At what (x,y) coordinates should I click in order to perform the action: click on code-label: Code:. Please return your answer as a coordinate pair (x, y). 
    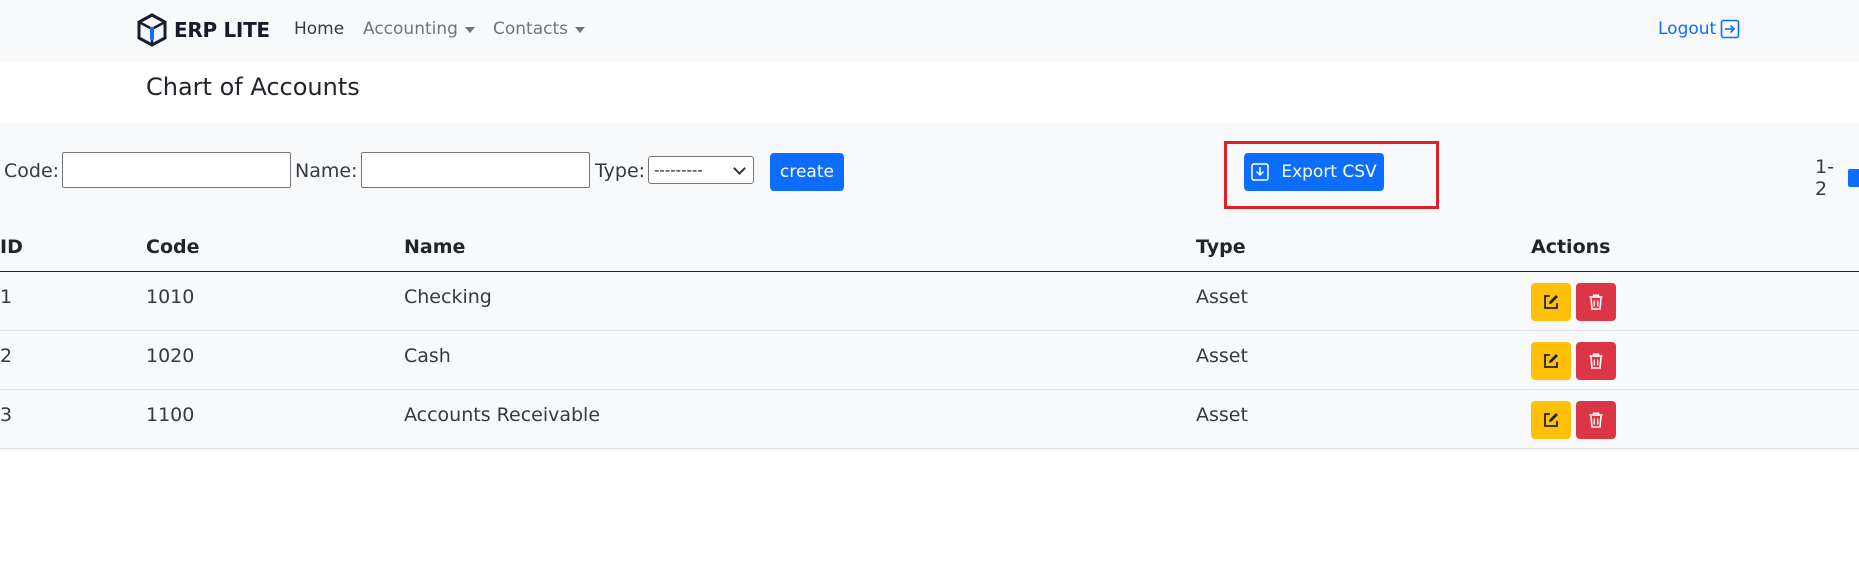
    Looking at the image, I should click on (32, 171).